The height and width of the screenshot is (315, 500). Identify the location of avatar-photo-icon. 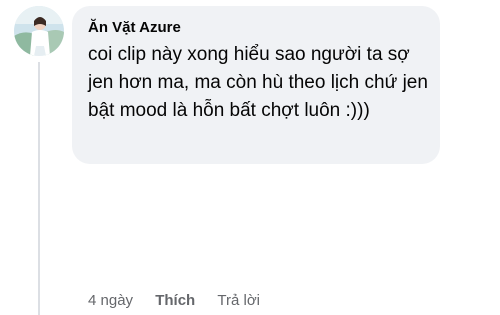
(39, 31).